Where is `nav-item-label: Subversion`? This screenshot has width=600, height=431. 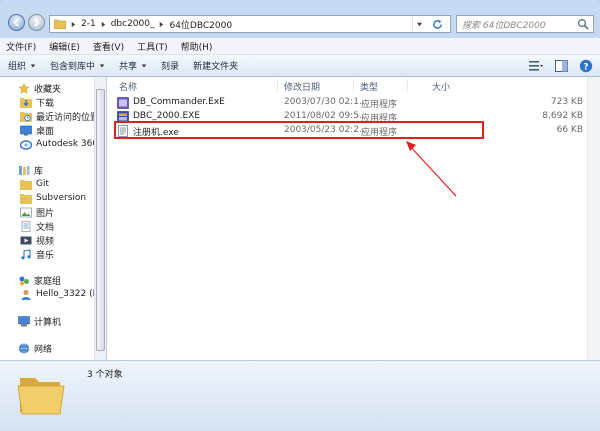 nav-item-label: Subversion is located at coordinates (61, 198).